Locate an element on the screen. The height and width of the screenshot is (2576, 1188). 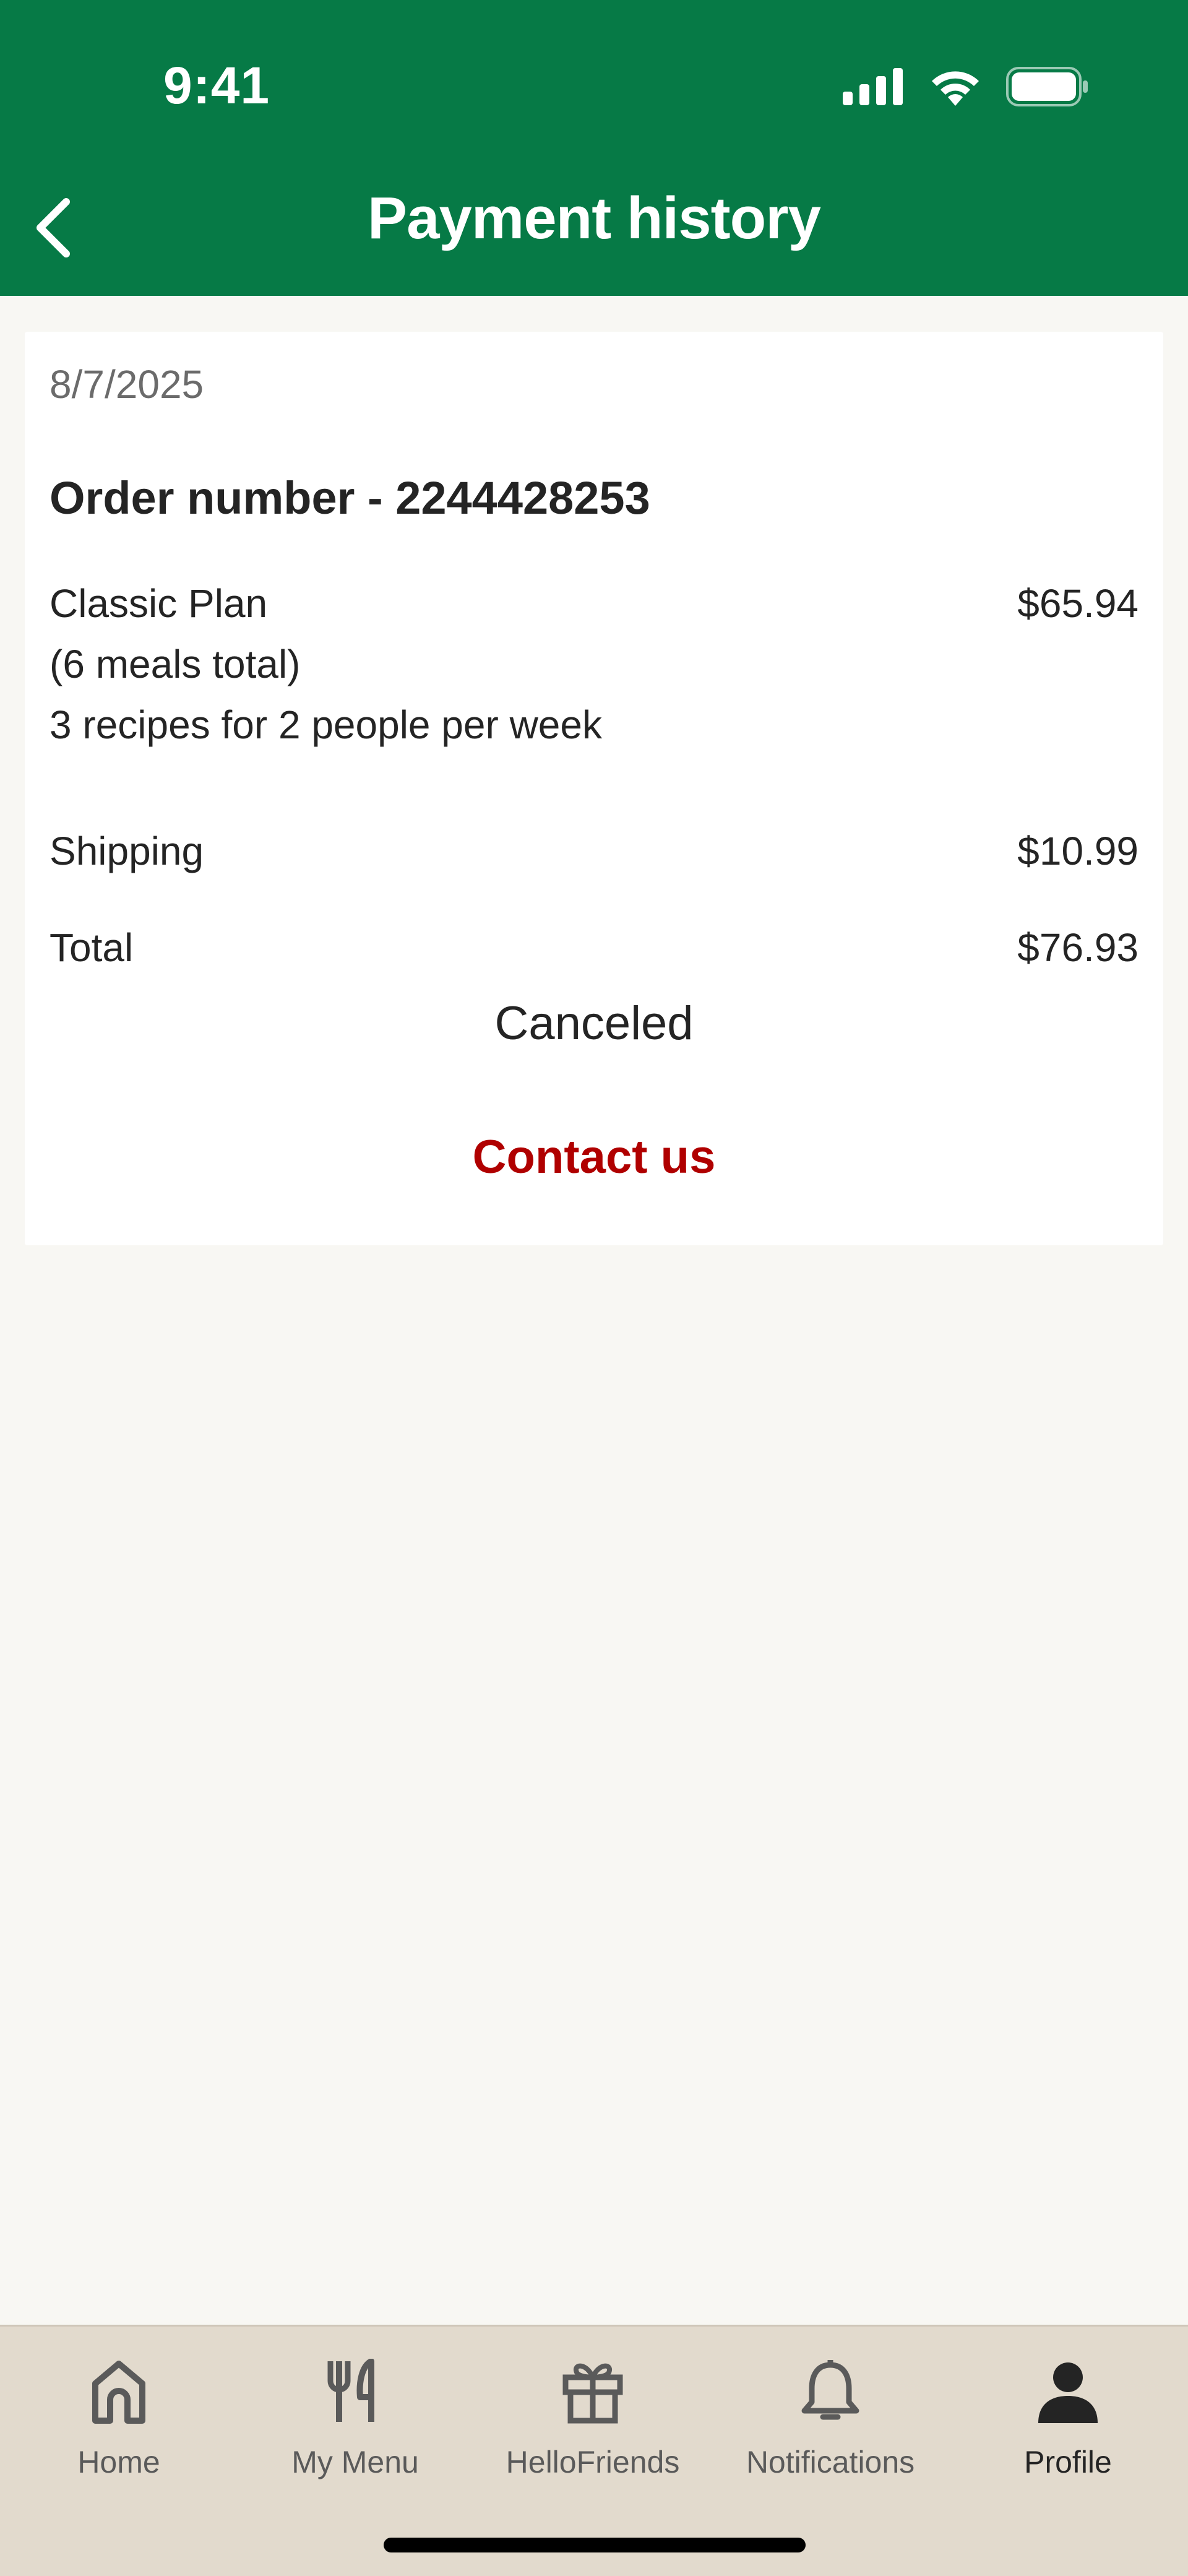
battery-icon is located at coordinates (1047, 88).